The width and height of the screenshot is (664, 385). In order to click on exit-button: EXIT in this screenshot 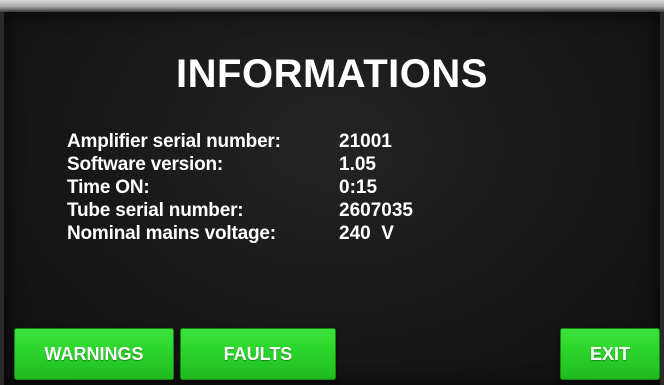, I will do `click(610, 354)`.